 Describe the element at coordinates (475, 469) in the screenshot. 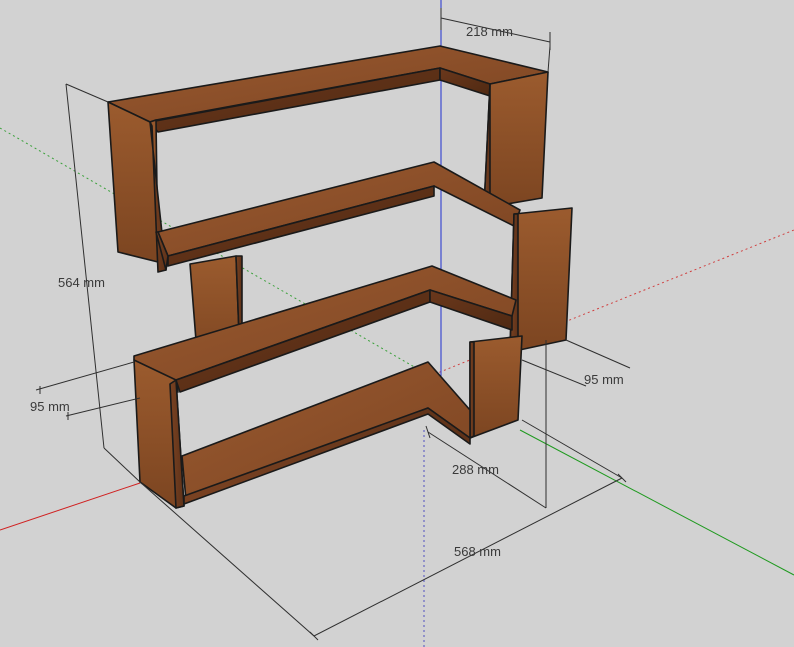

I see `label-288mm: 288 mm` at that location.